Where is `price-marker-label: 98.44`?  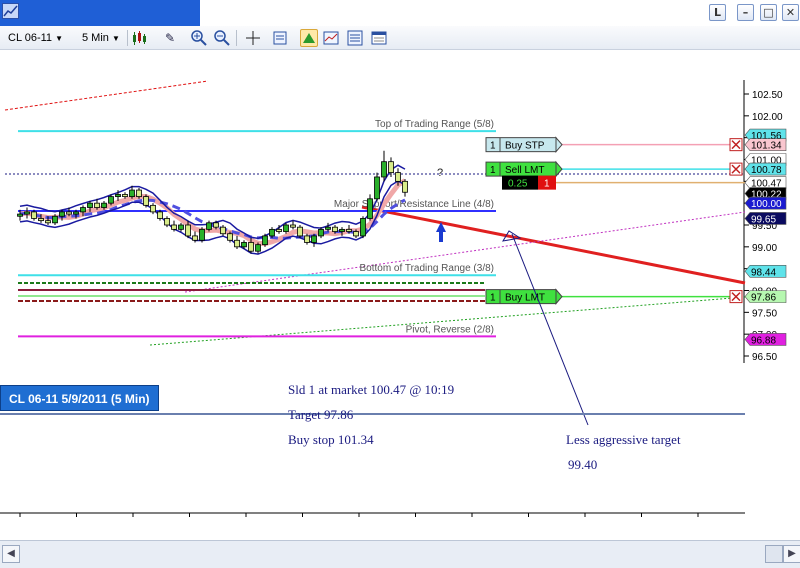 price-marker-label: 98.44 is located at coordinates (763, 272).